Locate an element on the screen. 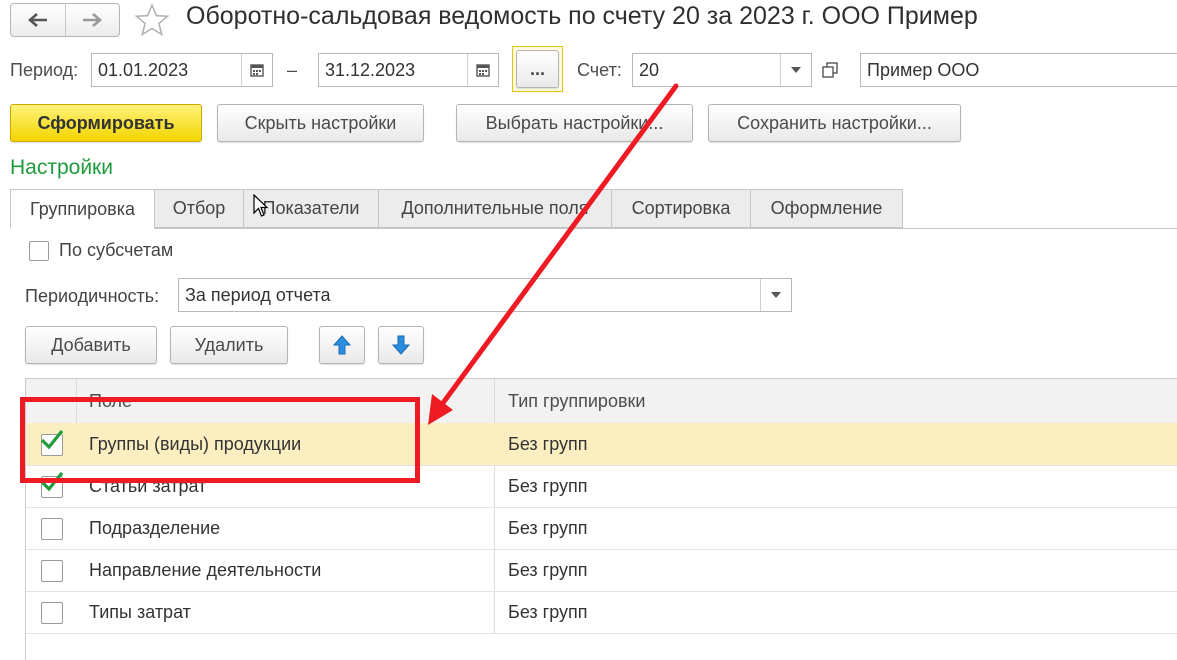 The width and height of the screenshot is (1177, 660). mouse-pointer-icon is located at coordinates (261, 205).